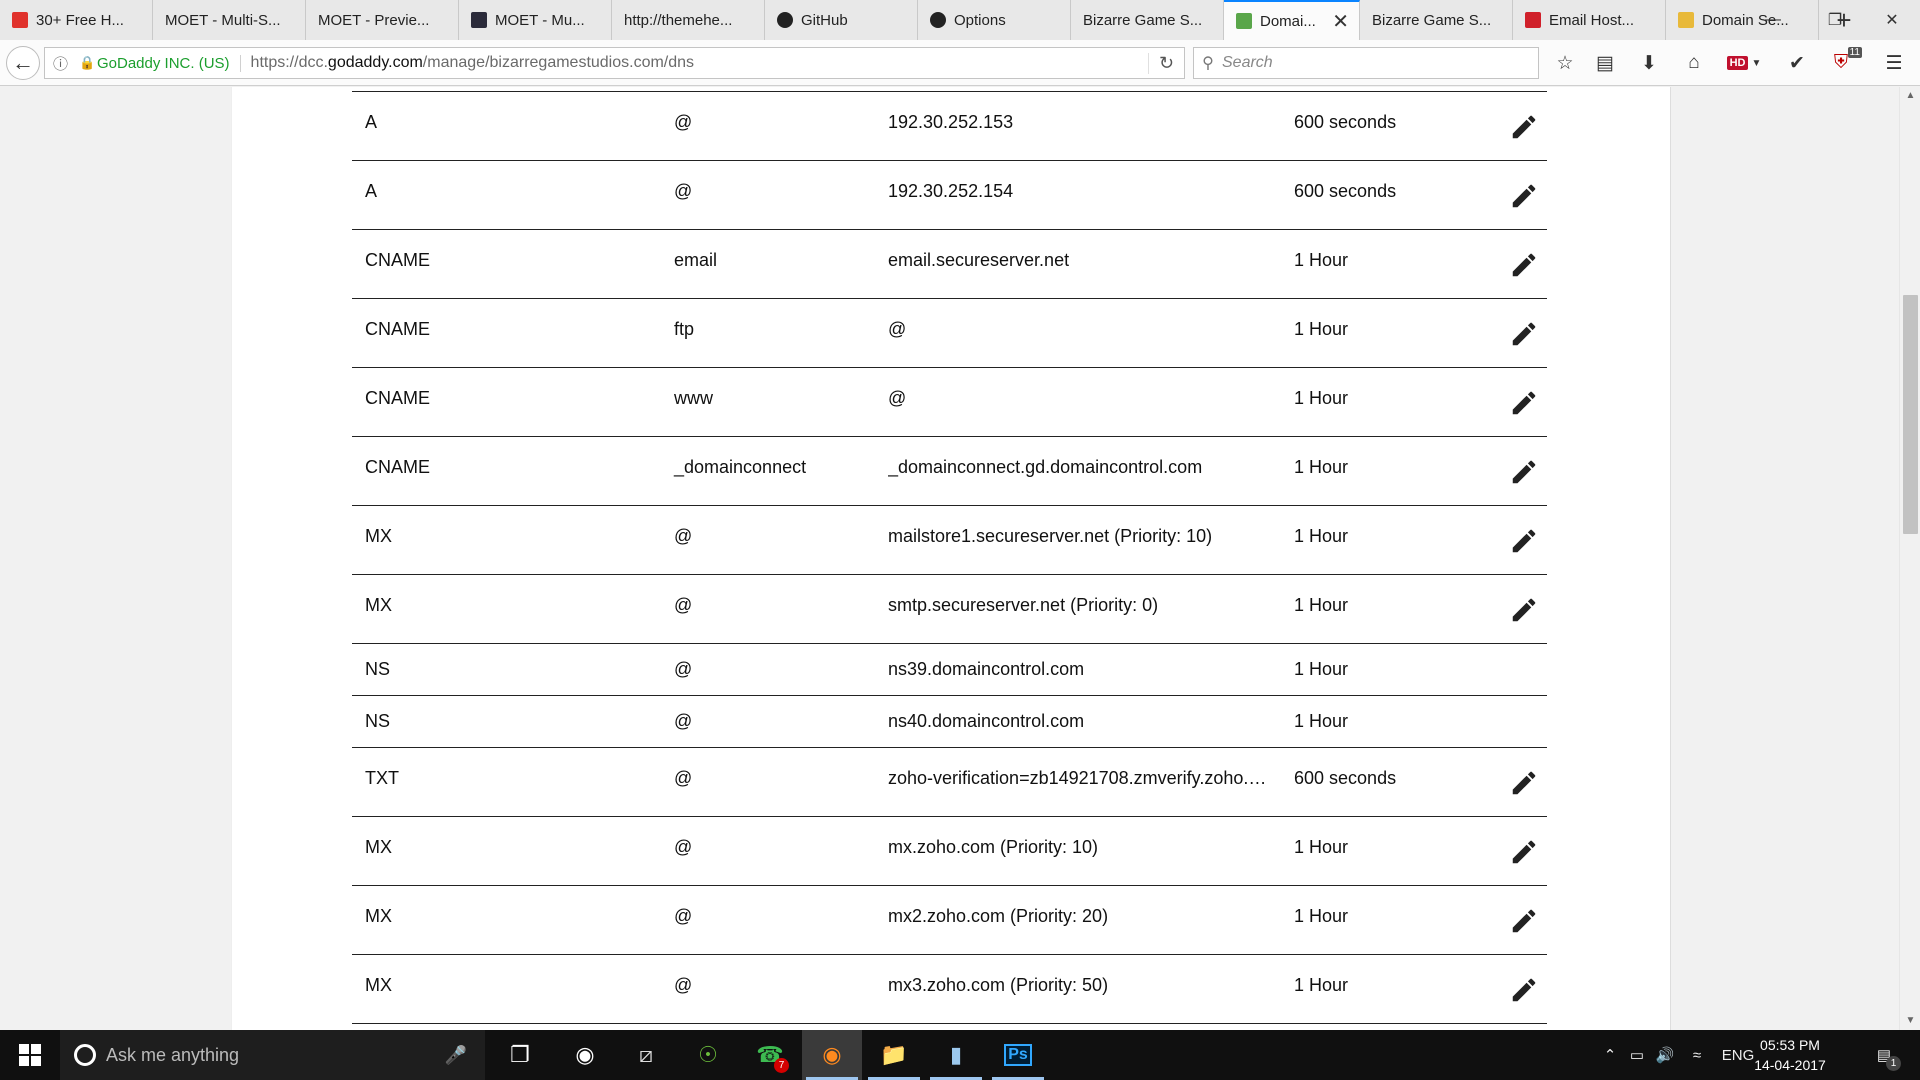 The height and width of the screenshot is (1080, 1920). Describe the element at coordinates (986, 721) in the screenshot. I see `record-value: ns40.domaincontrol.com` at that location.